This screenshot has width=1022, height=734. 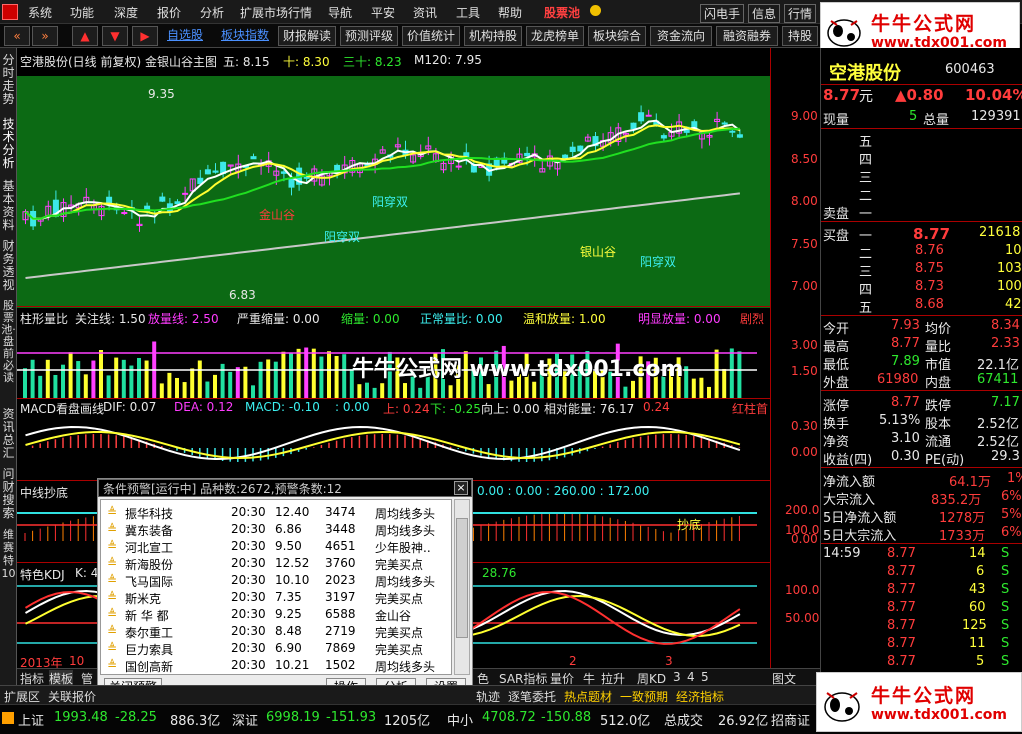 I want to click on idx-sme-change: -150.88, so click(x=566, y=717).